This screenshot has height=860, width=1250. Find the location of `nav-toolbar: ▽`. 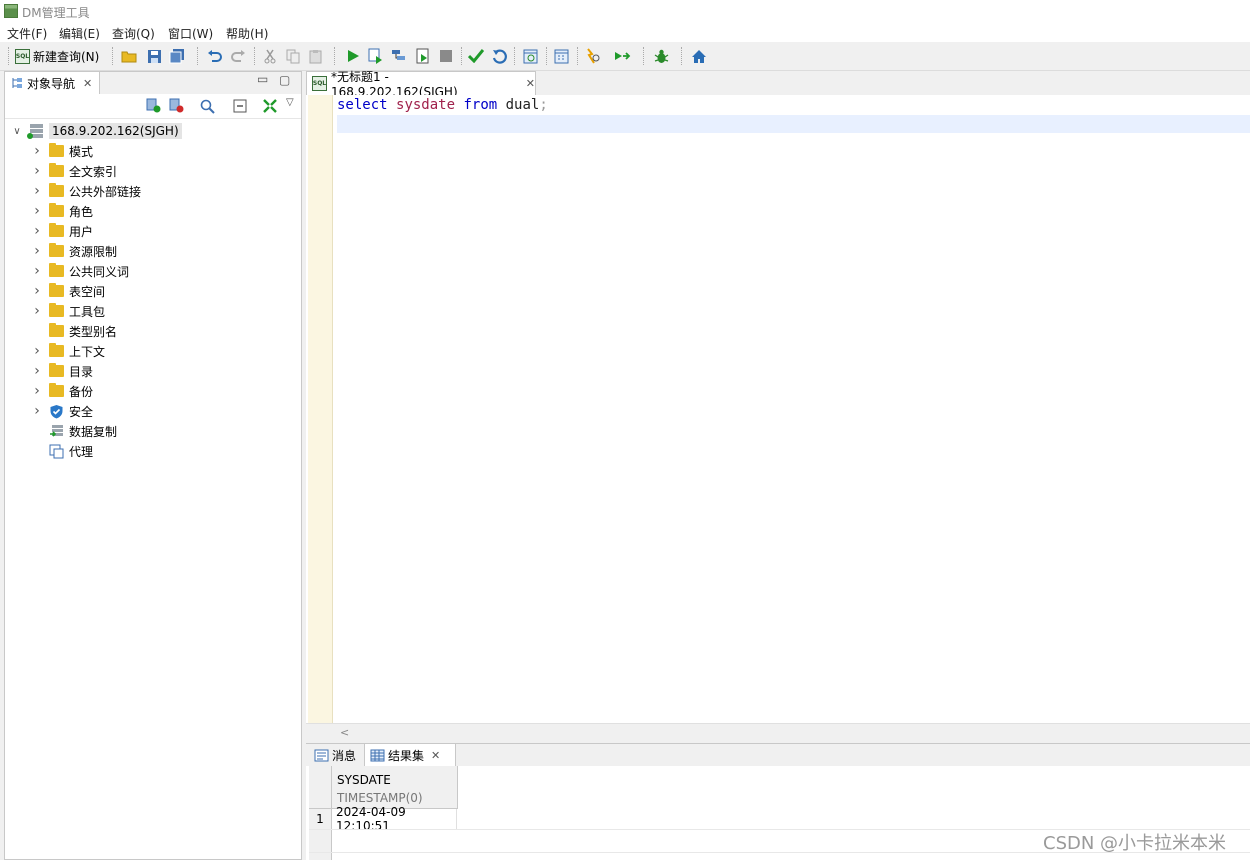

nav-toolbar: ▽ is located at coordinates (153, 106).